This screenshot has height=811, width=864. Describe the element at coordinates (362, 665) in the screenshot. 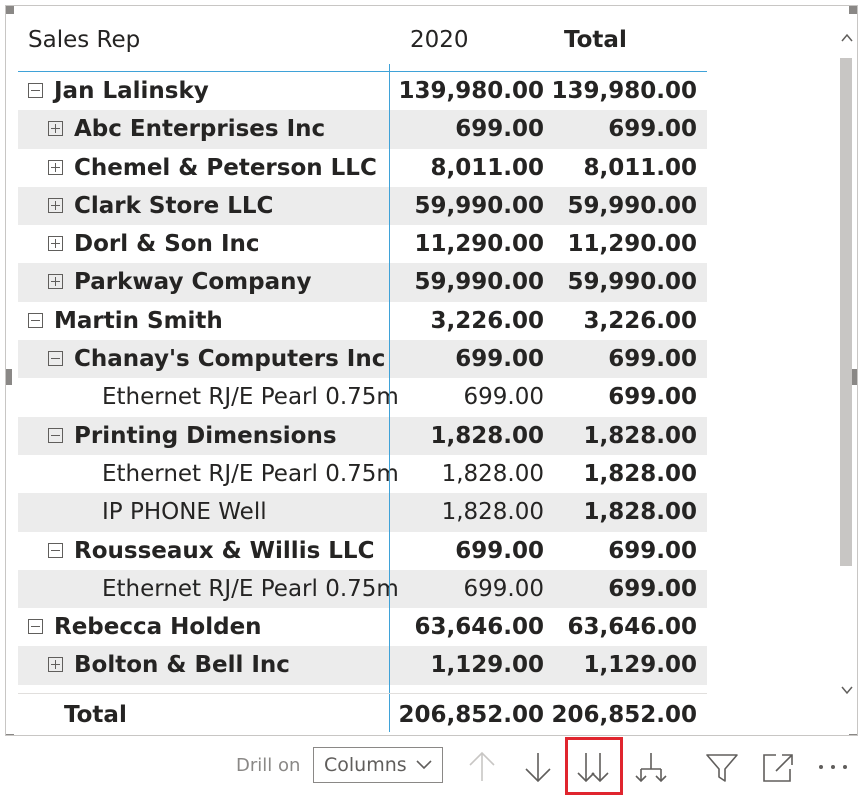

I see `table-row: Bolton & Bell Inc 1,129.00 1,129.00` at that location.